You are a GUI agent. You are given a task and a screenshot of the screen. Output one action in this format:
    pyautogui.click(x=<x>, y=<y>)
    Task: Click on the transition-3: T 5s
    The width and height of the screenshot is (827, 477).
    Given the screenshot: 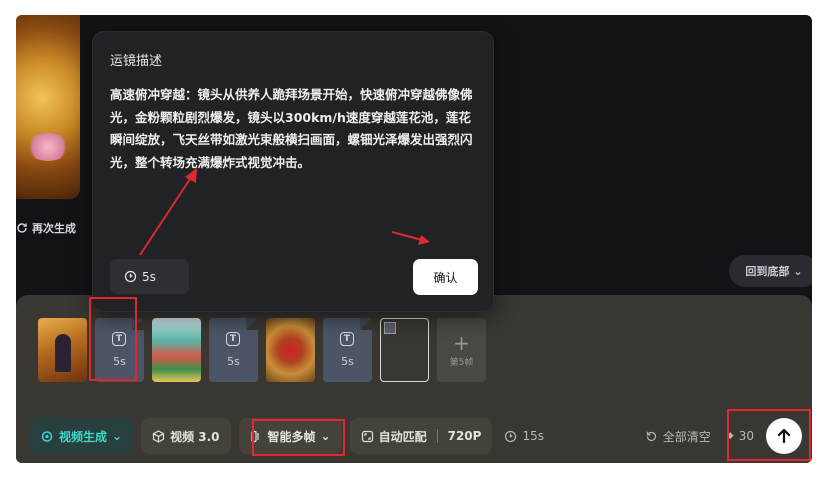 What is the action you would take?
    pyautogui.click(x=347, y=350)
    